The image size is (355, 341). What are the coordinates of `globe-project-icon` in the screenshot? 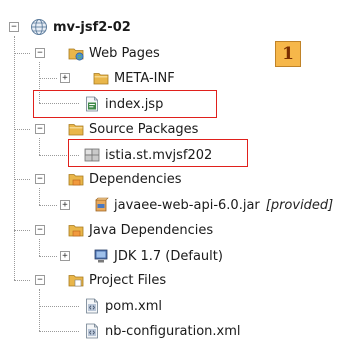 It's located at (39, 27).